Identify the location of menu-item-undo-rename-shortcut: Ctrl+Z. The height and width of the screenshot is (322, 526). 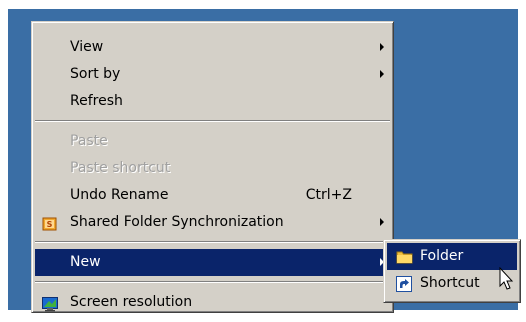
(328, 195).